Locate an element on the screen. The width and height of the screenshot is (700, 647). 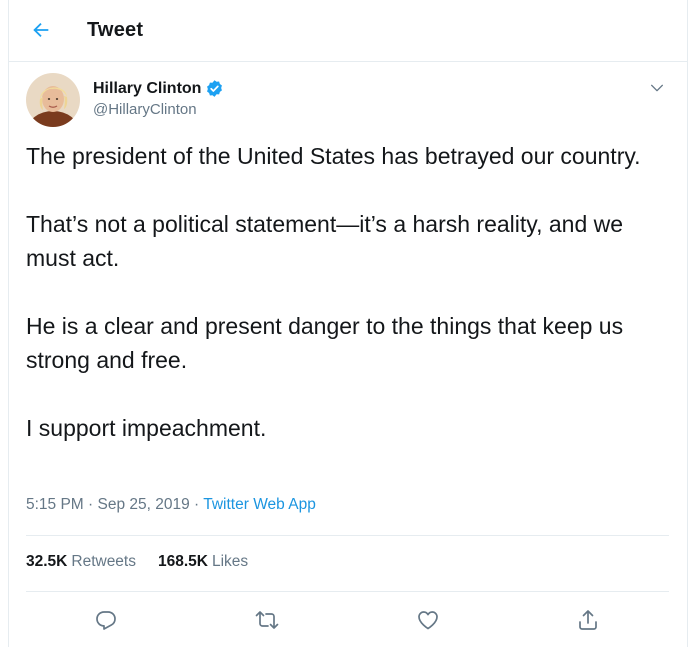
share-button is located at coordinates (588, 620).